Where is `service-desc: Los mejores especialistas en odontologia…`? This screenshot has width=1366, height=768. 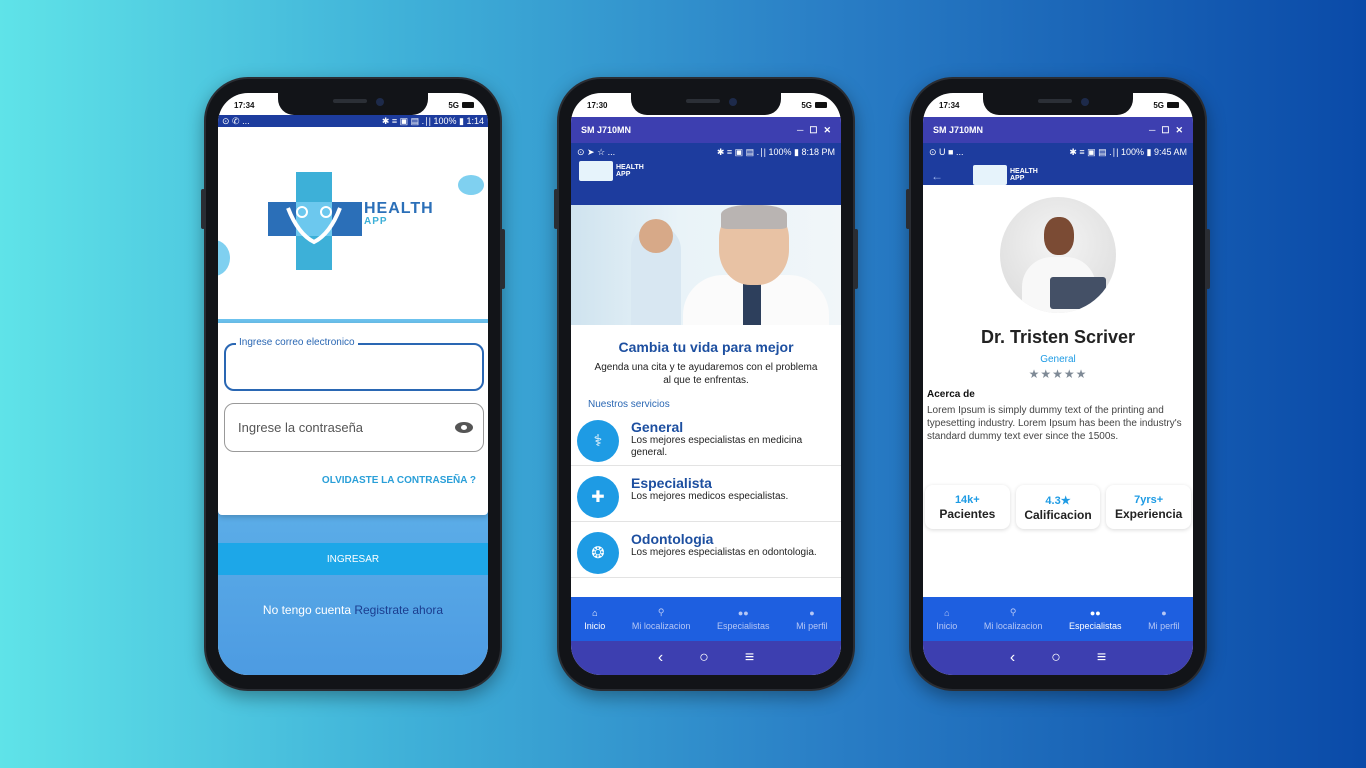
service-desc: Los mejores especialistas en odontologia… is located at coordinates (724, 552).